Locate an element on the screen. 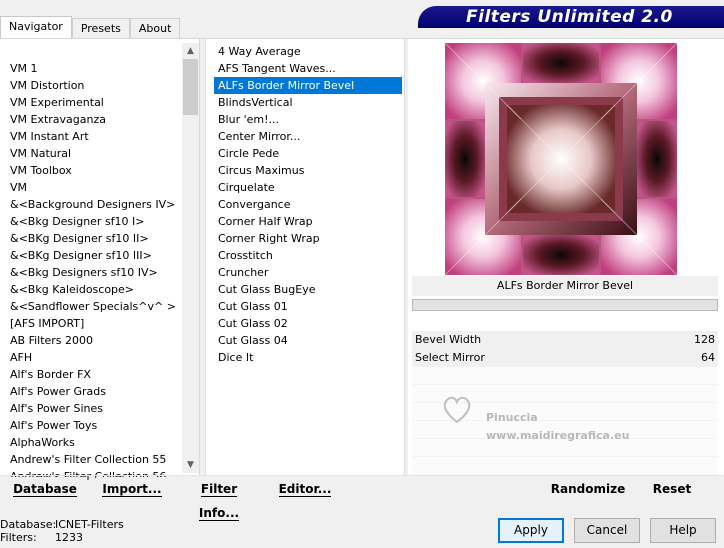 The width and height of the screenshot is (724, 548). filter-item: Cut Glass BugEye is located at coordinates (308, 289).